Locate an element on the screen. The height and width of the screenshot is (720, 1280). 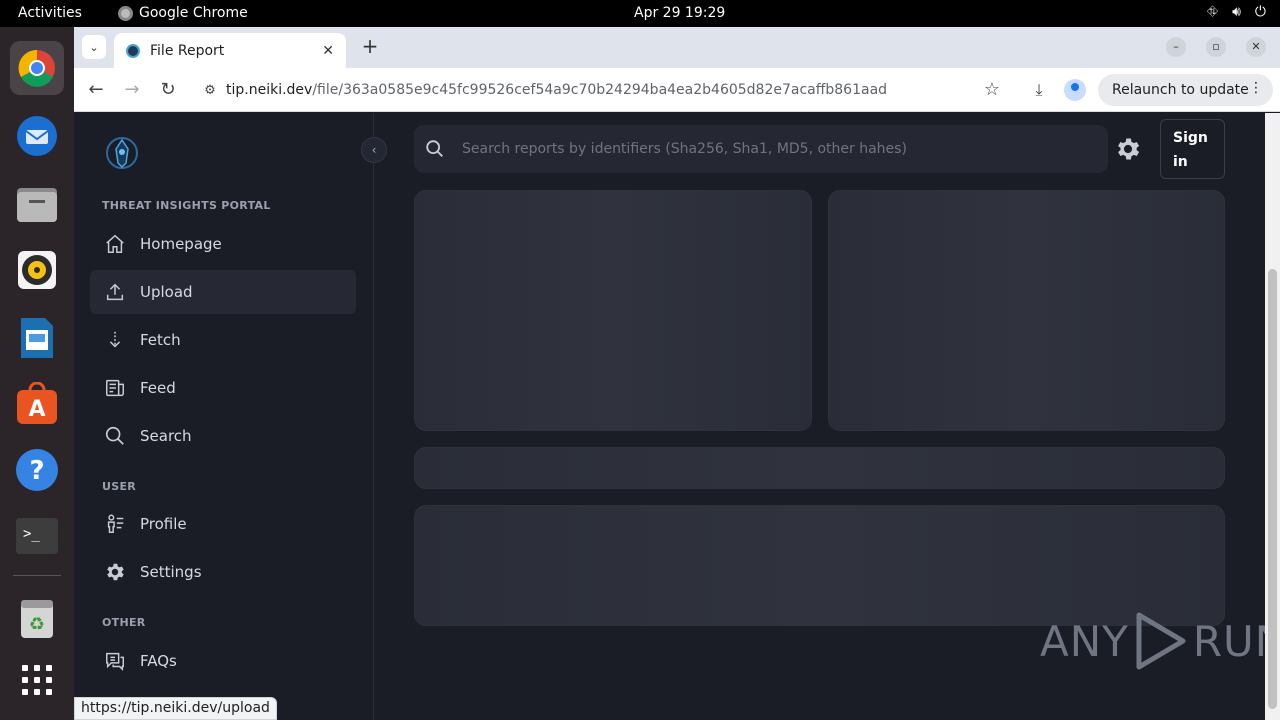
close-tab-icon: ✕ is located at coordinates (328, 51).